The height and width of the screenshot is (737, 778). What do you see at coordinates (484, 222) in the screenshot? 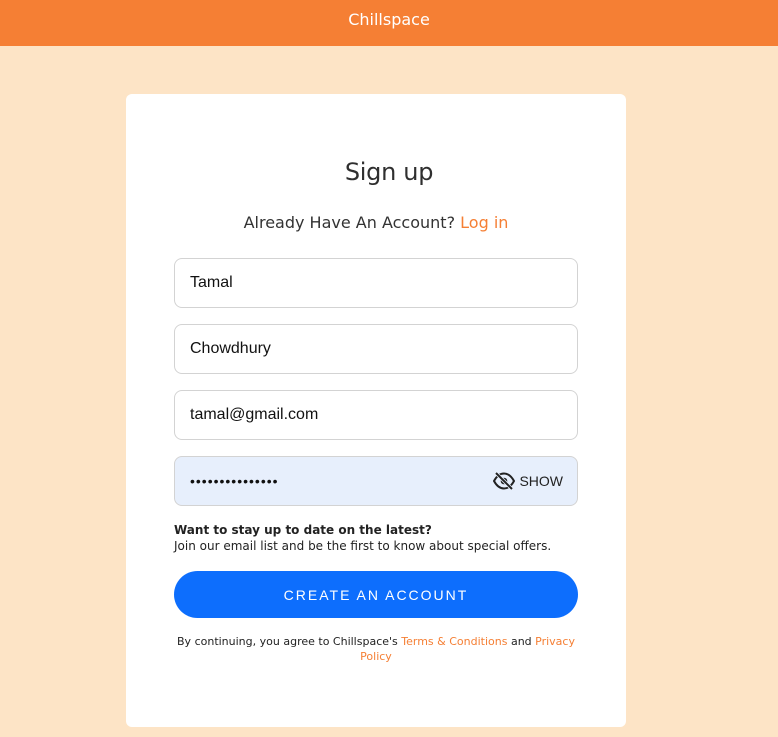
I see `login-link: Log in` at bounding box center [484, 222].